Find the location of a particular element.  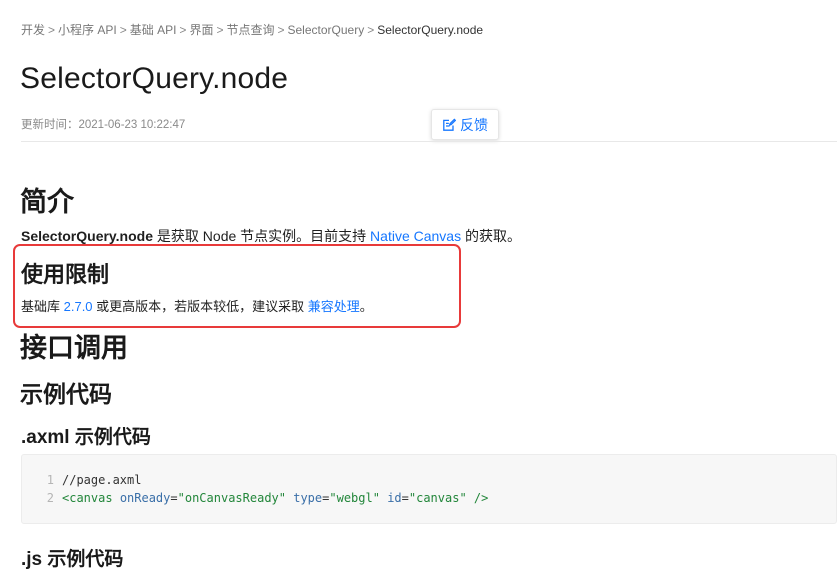

api-name: SelectorQuery.node is located at coordinates (87, 236).